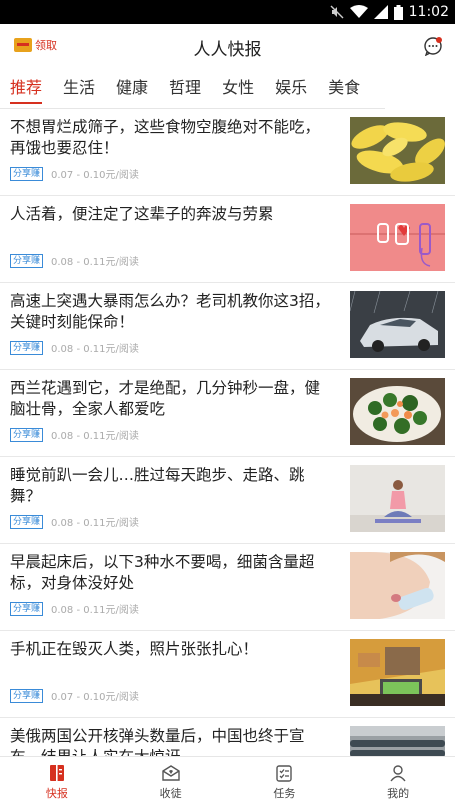 This screenshot has width=455, height=809. I want to click on nav-tasks-label: 任务, so click(284, 793).